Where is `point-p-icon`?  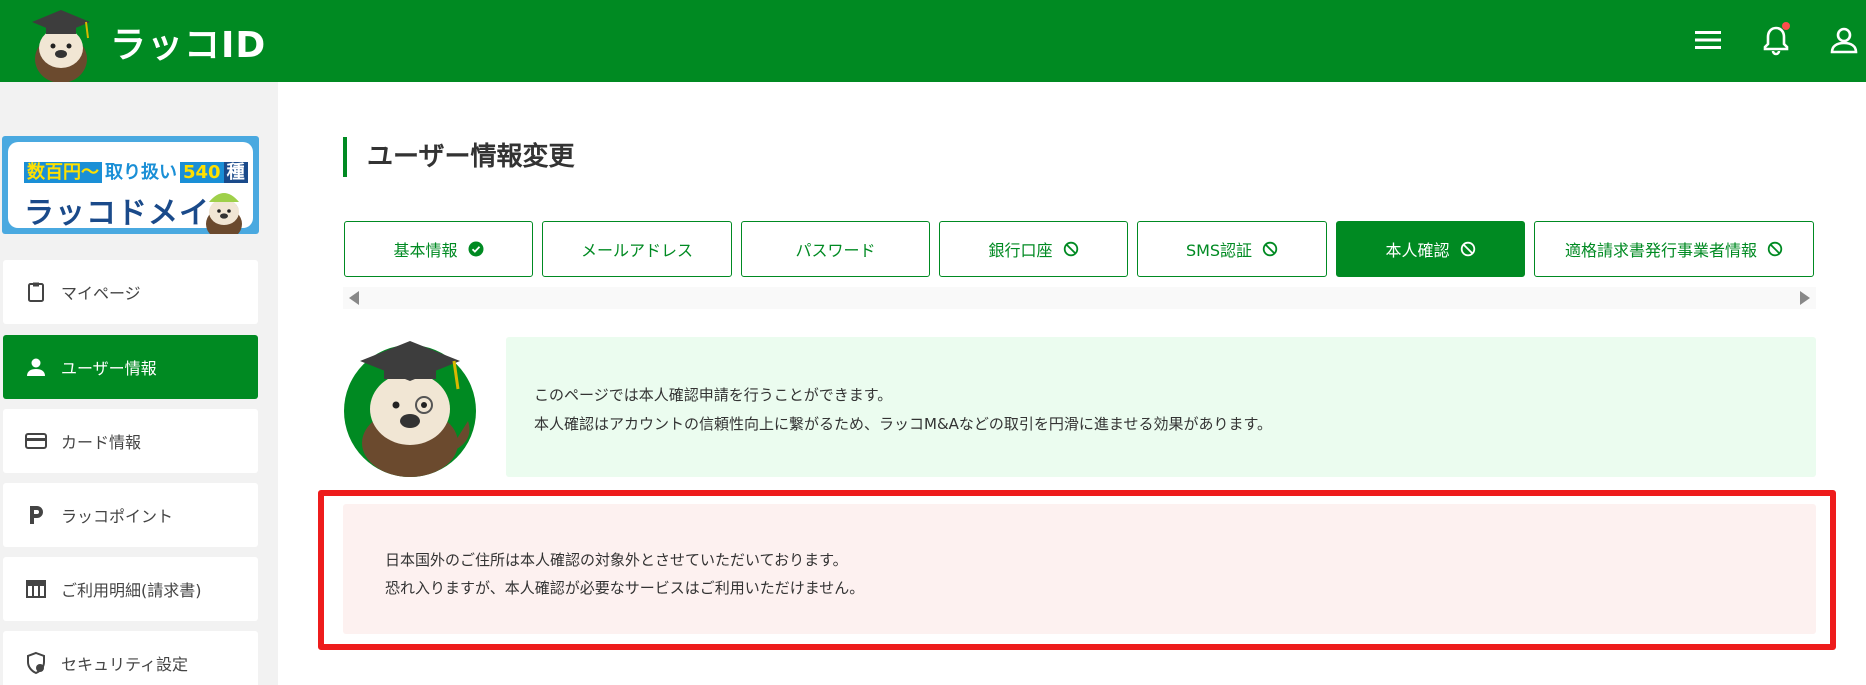
point-p-icon is located at coordinates (36, 515).